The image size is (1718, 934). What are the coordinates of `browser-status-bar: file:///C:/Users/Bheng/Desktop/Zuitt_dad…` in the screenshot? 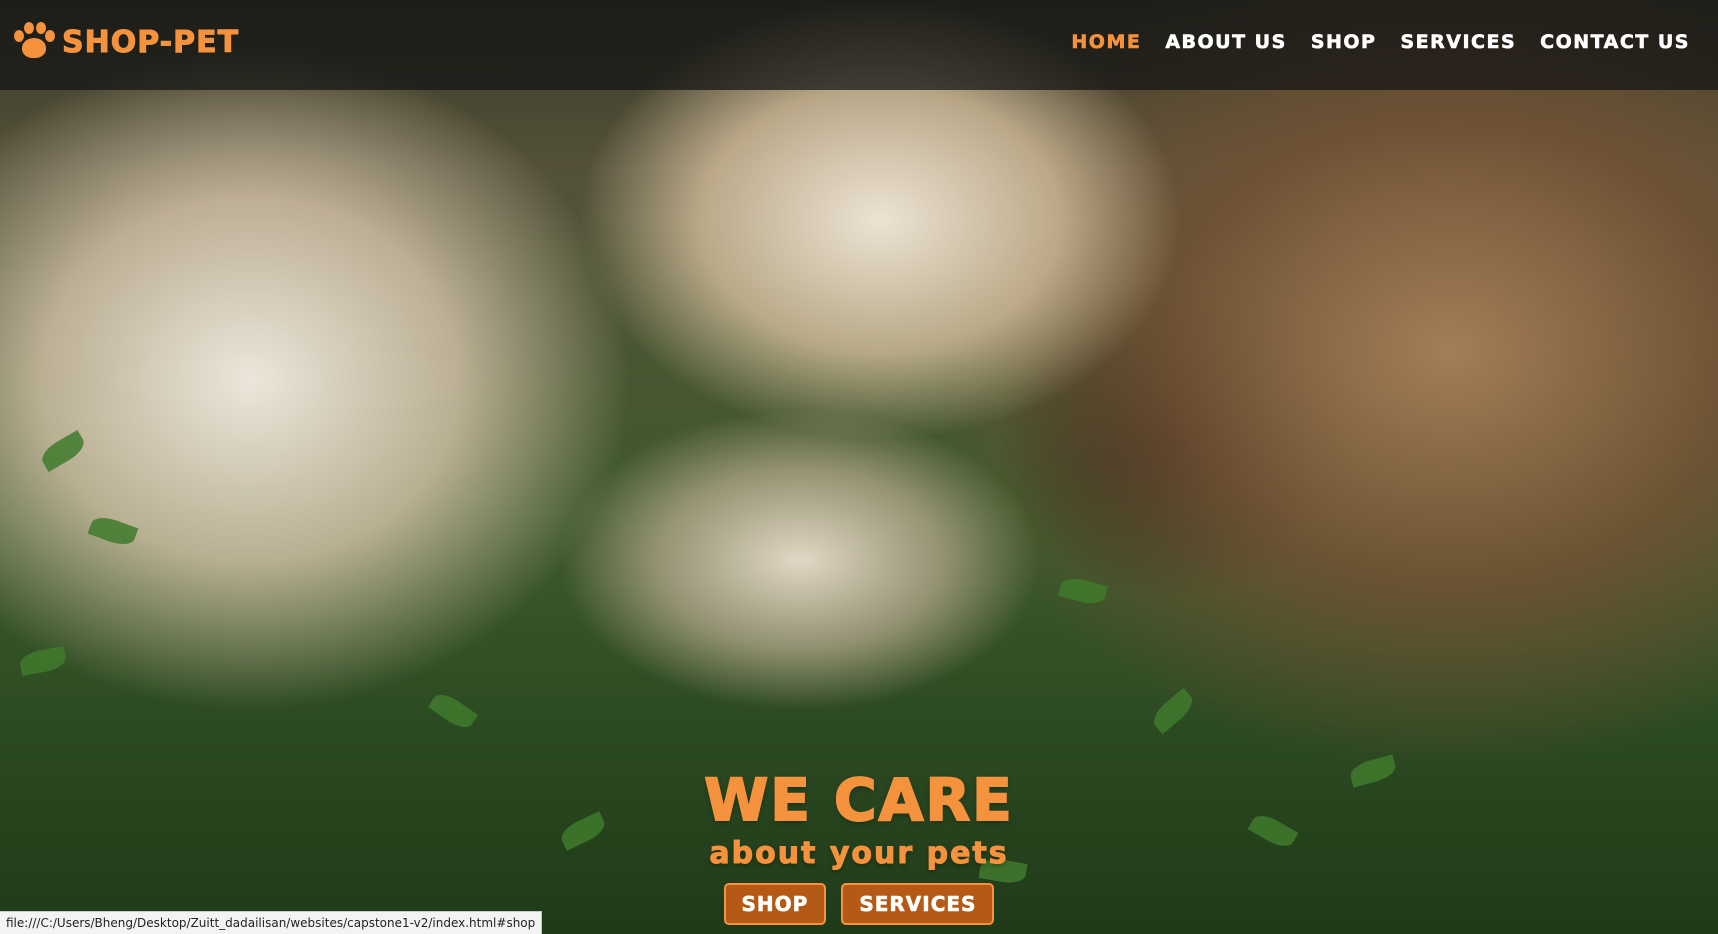 It's located at (271, 922).